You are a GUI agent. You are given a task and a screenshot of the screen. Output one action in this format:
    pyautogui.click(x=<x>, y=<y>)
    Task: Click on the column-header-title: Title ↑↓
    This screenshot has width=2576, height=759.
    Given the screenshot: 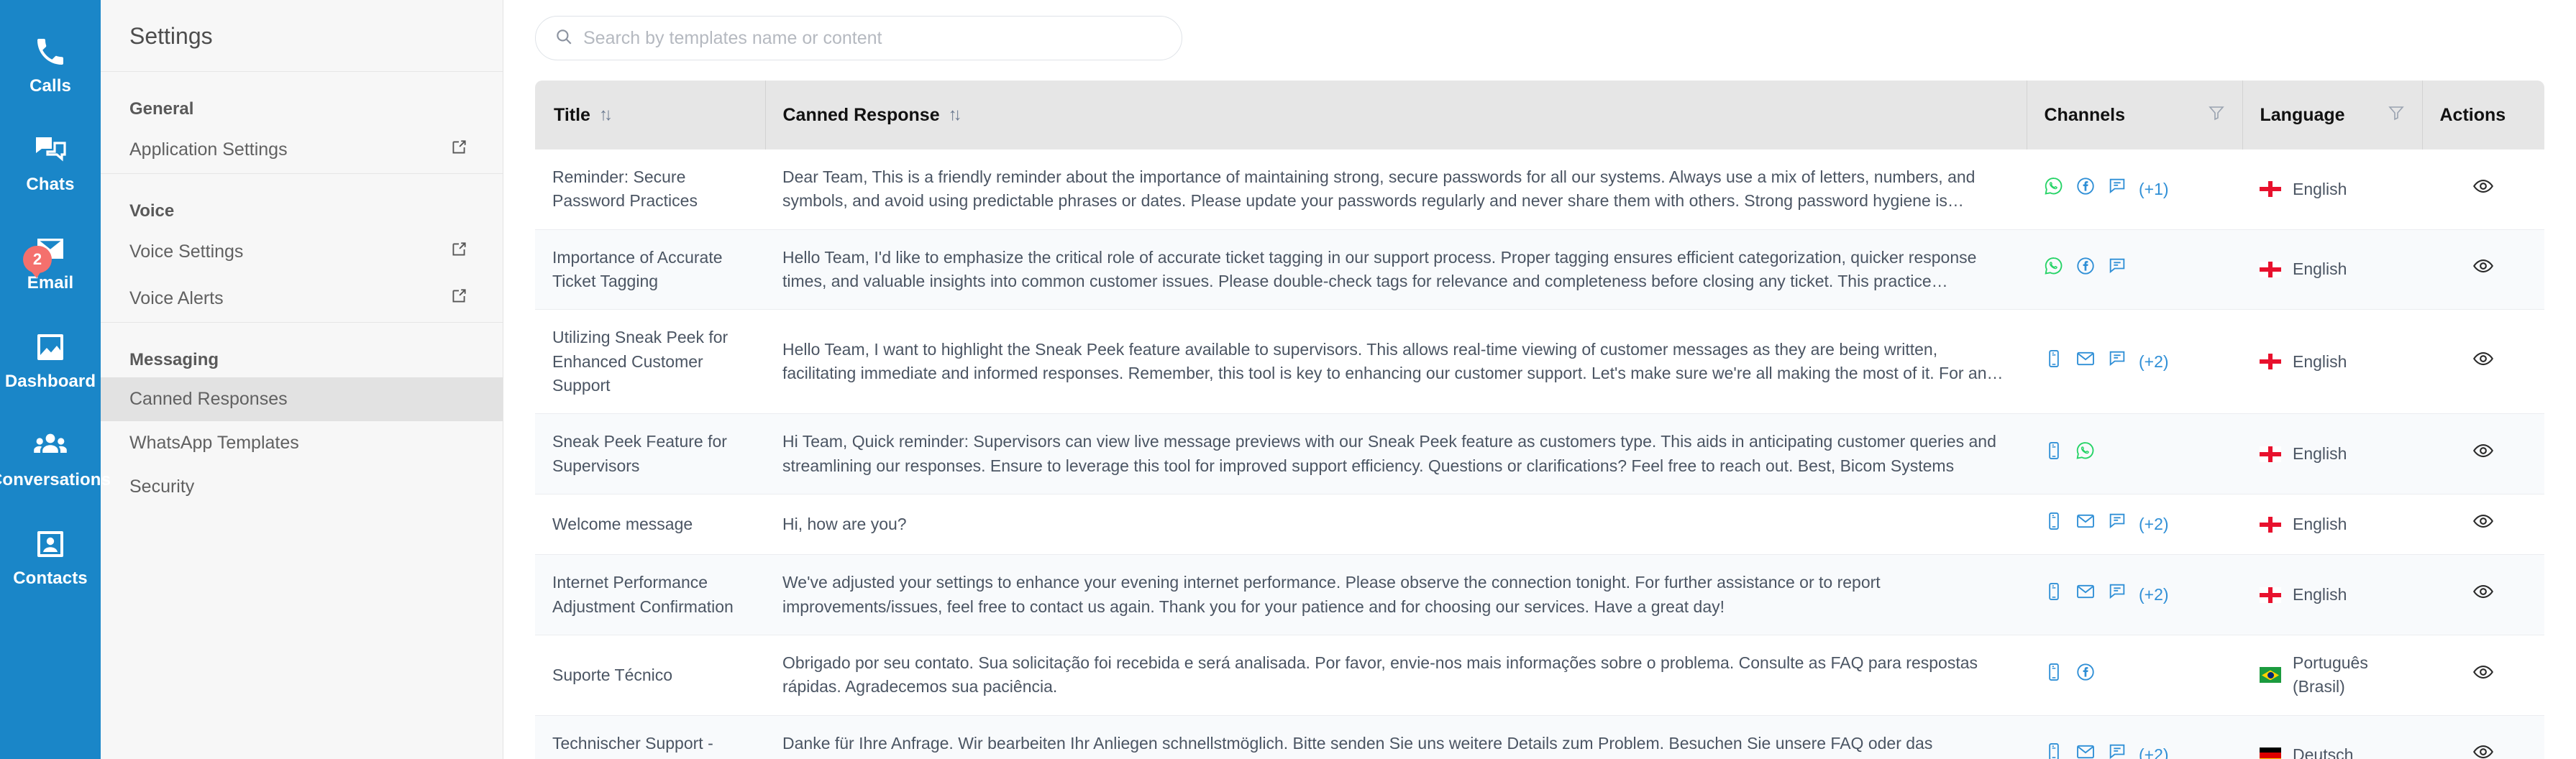 What is the action you would take?
    pyautogui.click(x=650, y=115)
    